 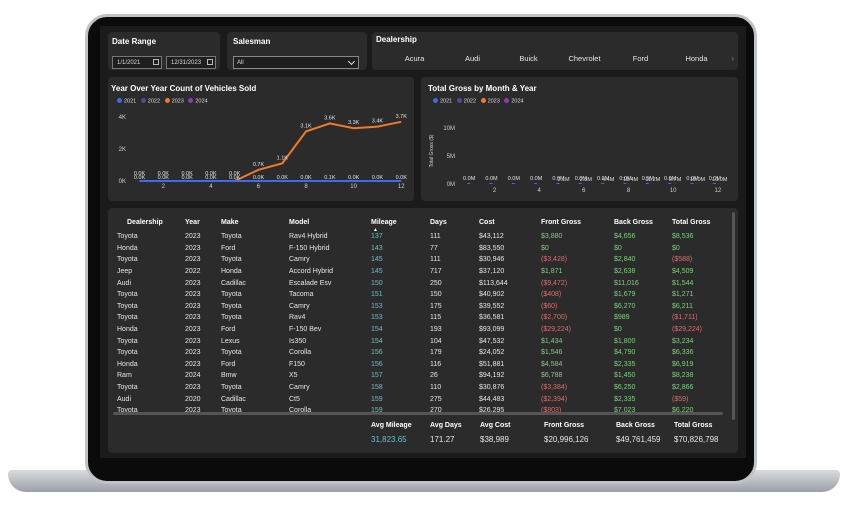 I want to click on table-cell: $3,234, so click(x=683, y=341).